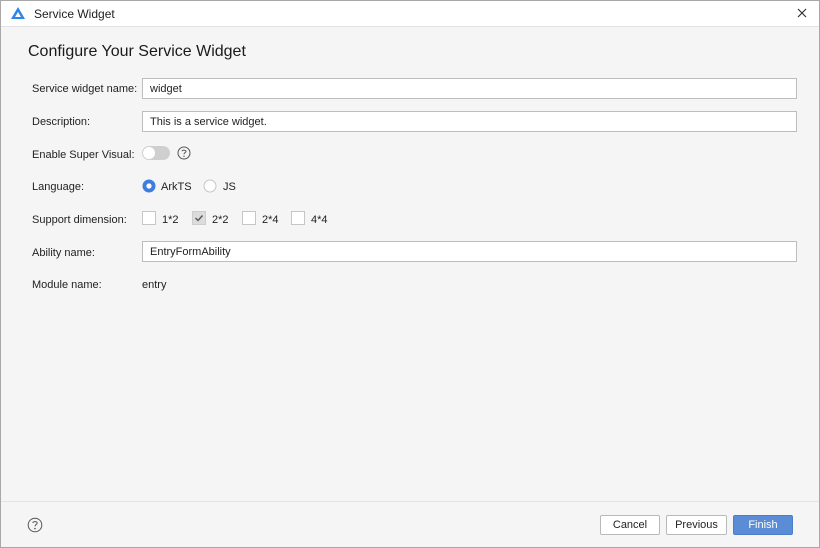  Describe the element at coordinates (154, 285) in the screenshot. I see `module-name-value: entry` at that location.